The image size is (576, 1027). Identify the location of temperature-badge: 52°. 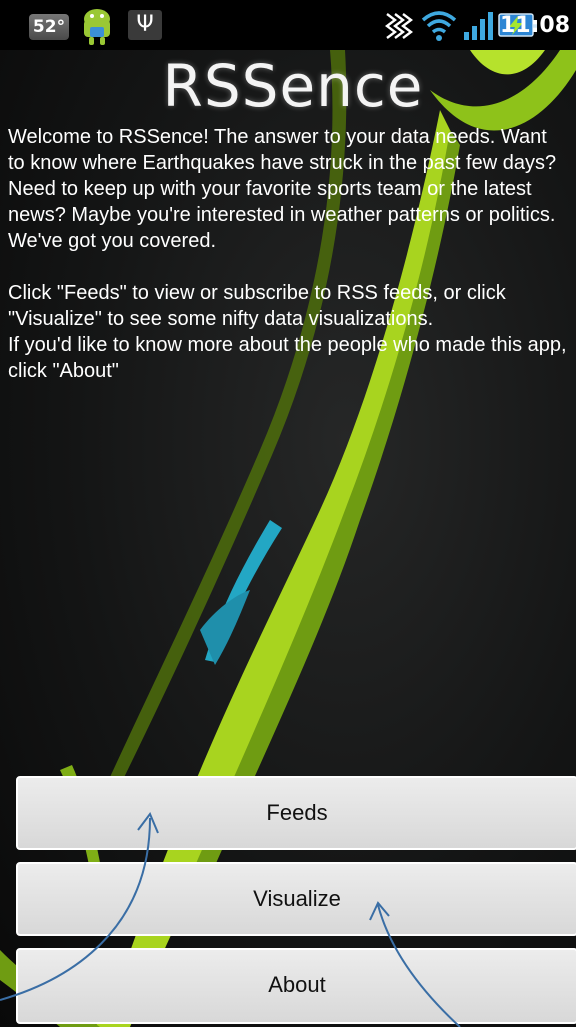
(49, 27).